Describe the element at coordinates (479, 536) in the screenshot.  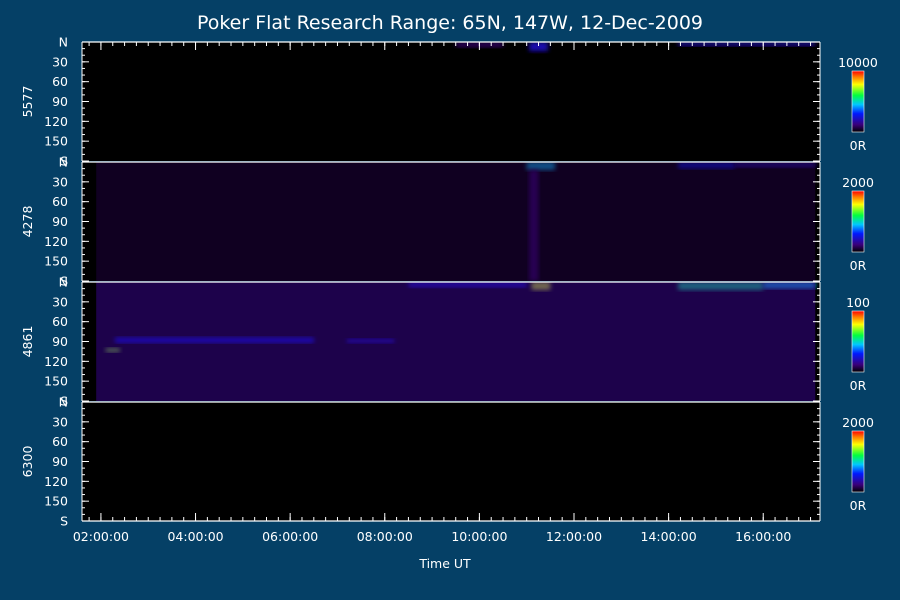
I see `x-tick-label: 10:00:00` at that location.